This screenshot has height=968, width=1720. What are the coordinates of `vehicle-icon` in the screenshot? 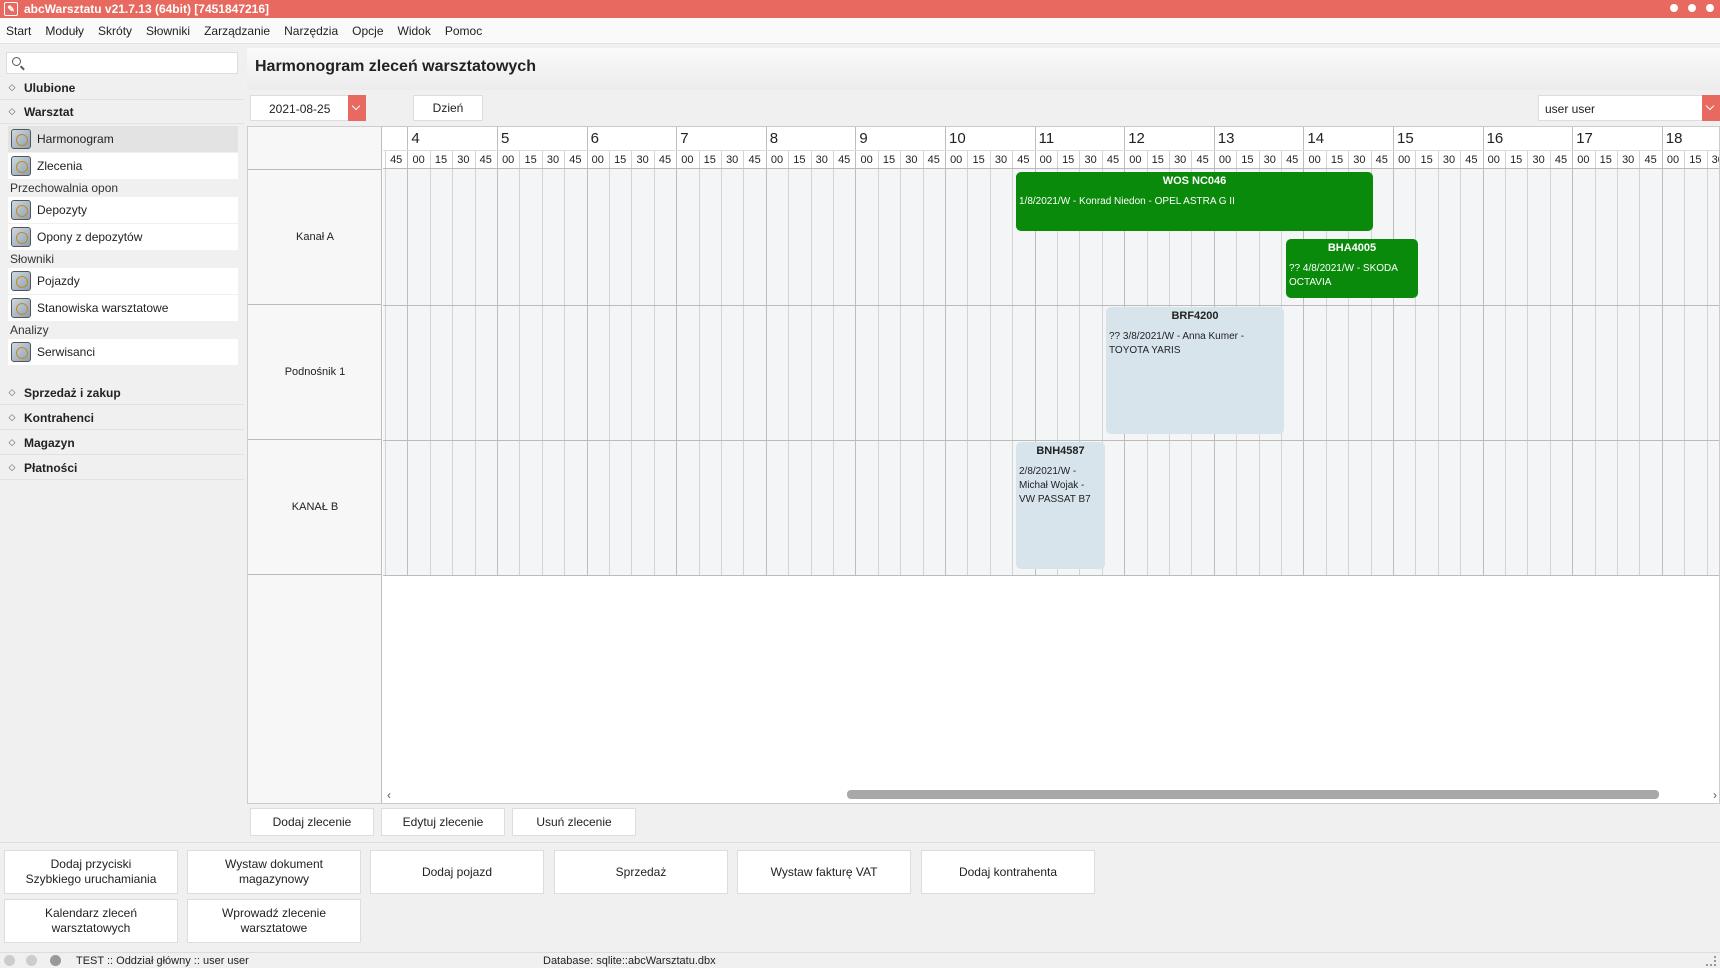 It's located at (21, 281).